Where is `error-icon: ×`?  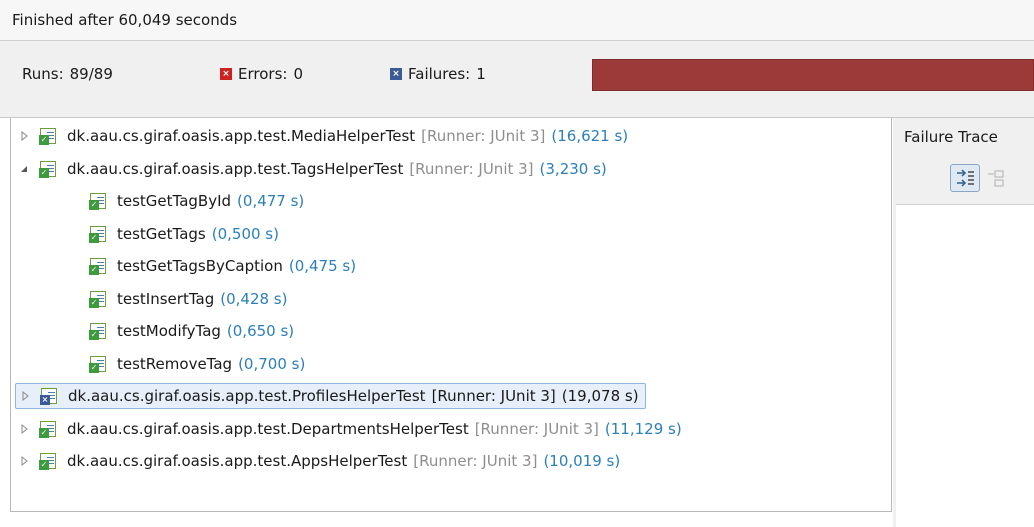
error-icon: × is located at coordinates (226, 74).